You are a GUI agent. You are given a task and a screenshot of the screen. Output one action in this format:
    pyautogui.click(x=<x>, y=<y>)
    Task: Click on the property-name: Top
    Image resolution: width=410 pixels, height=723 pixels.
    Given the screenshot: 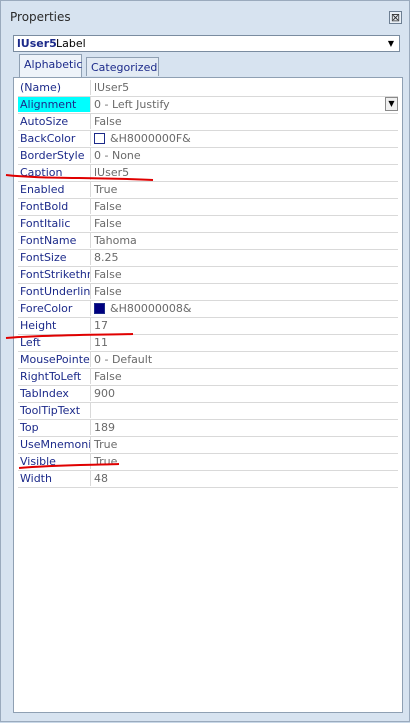 What is the action you would take?
    pyautogui.click(x=54, y=427)
    